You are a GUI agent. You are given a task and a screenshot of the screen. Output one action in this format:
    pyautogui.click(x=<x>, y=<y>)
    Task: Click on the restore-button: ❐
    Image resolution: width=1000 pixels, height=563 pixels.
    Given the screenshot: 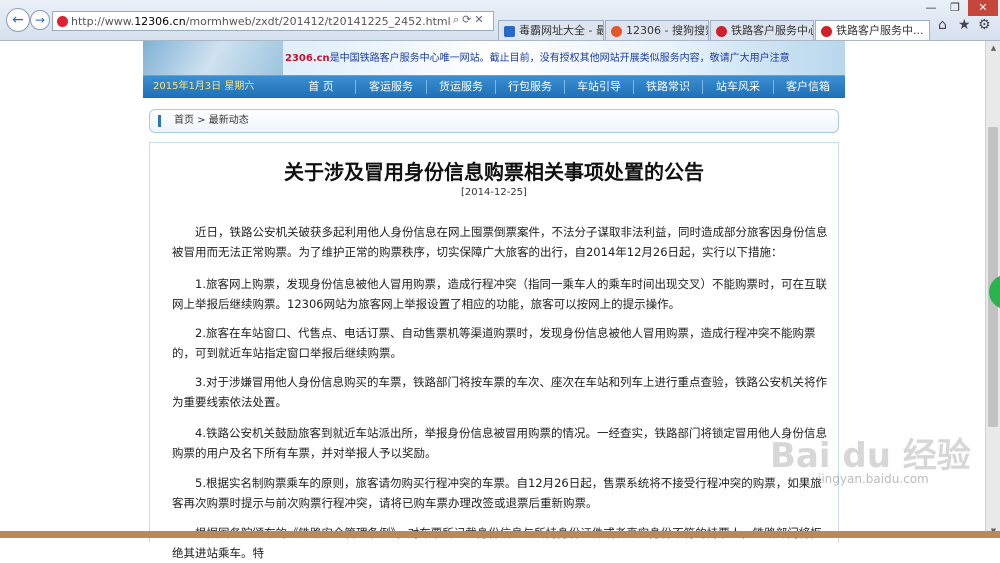 What is the action you would take?
    pyautogui.click(x=955, y=8)
    